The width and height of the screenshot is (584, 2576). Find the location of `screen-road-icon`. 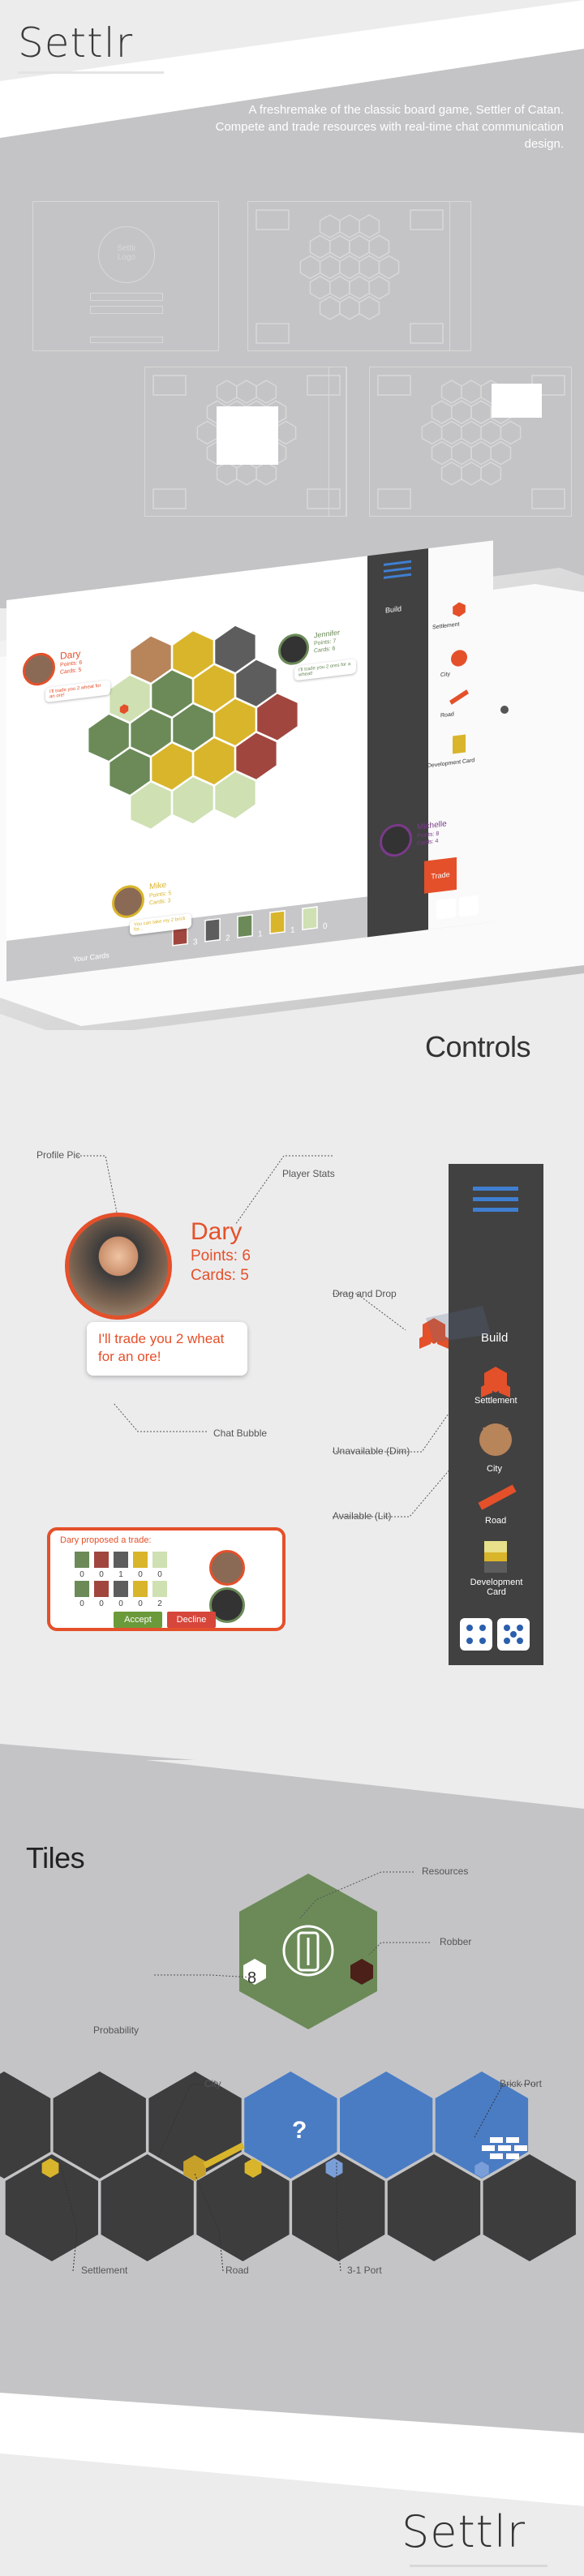

screen-road-icon is located at coordinates (459, 697).